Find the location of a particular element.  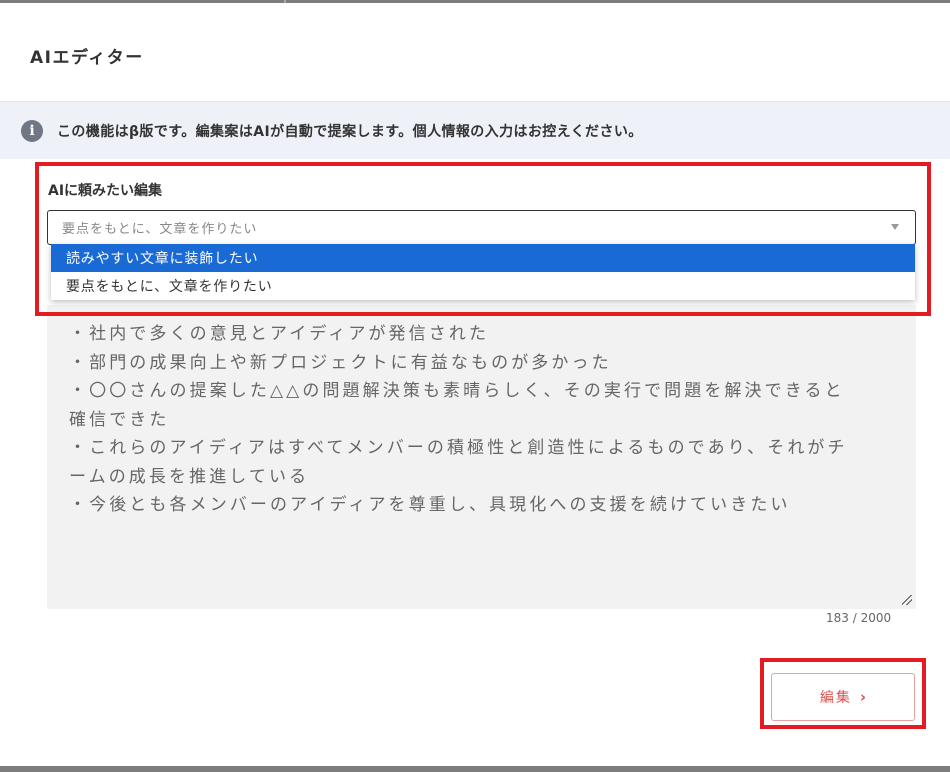

editor-line: ・社内で多くの意見とアイディアが発信された is located at coordinates (279, 334).